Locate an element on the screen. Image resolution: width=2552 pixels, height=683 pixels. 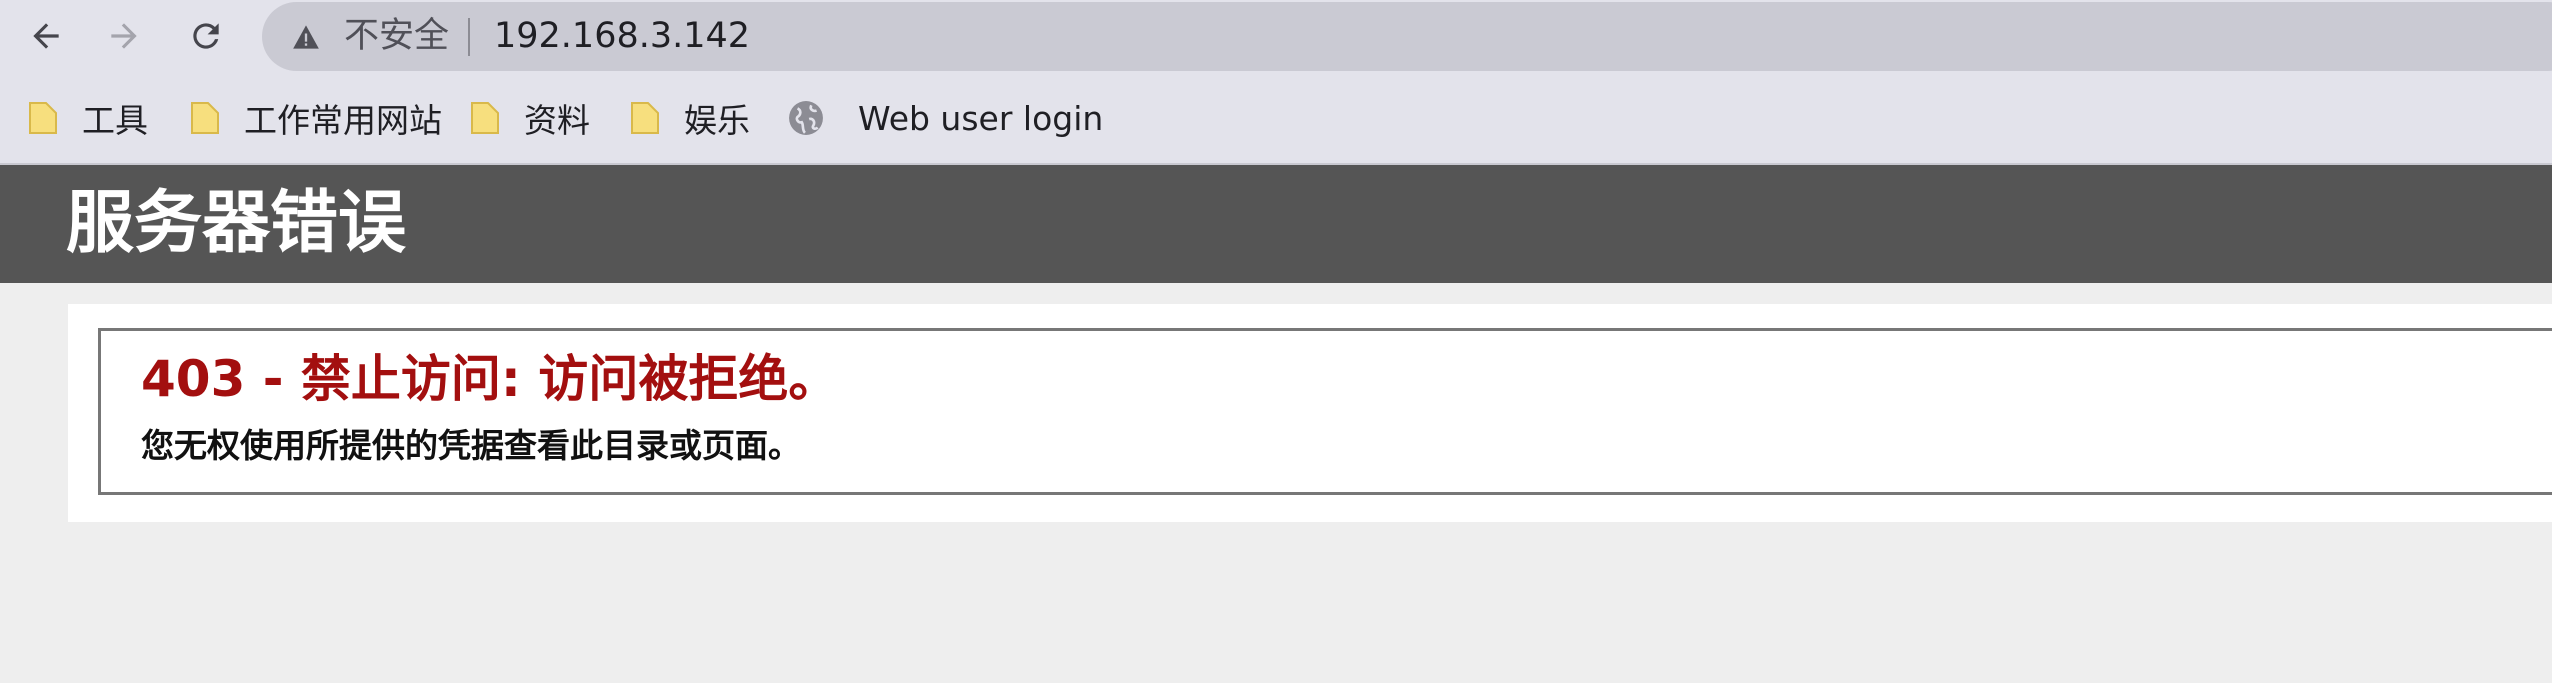
bookmark-label: 娱乐 is located at coordinates (717, 120).